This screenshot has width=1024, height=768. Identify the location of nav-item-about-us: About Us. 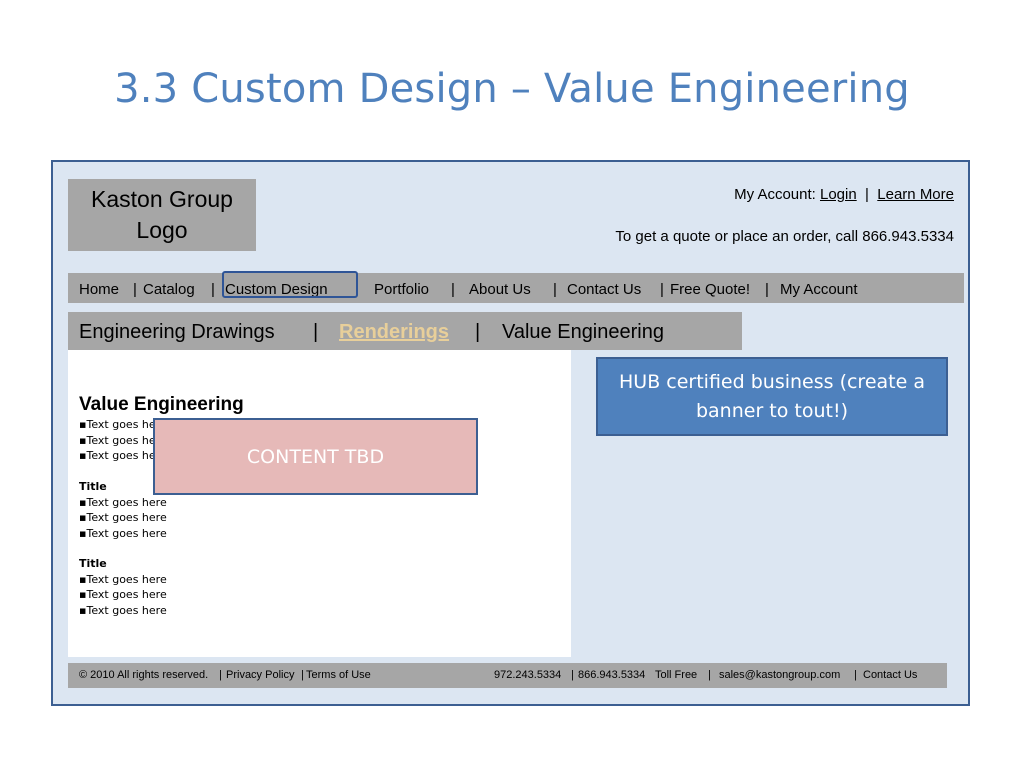
(500, 289).